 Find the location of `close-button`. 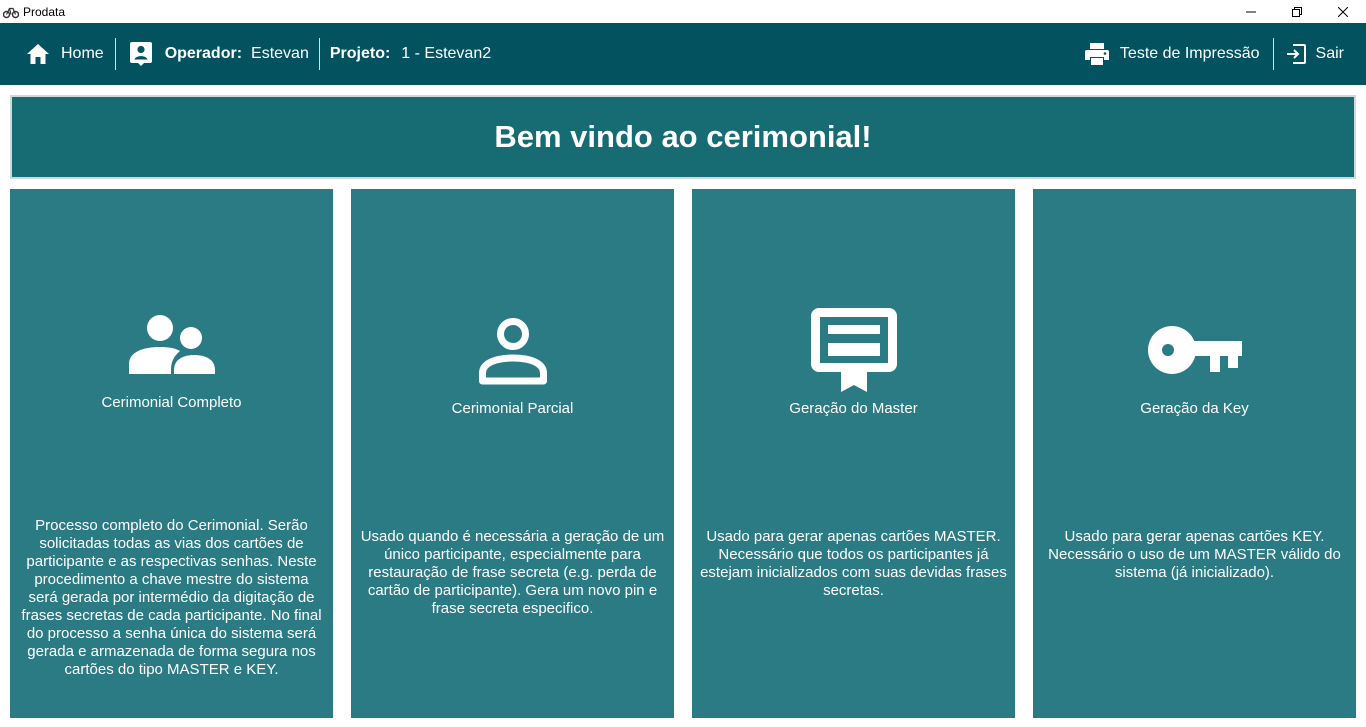

close-button is located at coordinates (1343, 11).